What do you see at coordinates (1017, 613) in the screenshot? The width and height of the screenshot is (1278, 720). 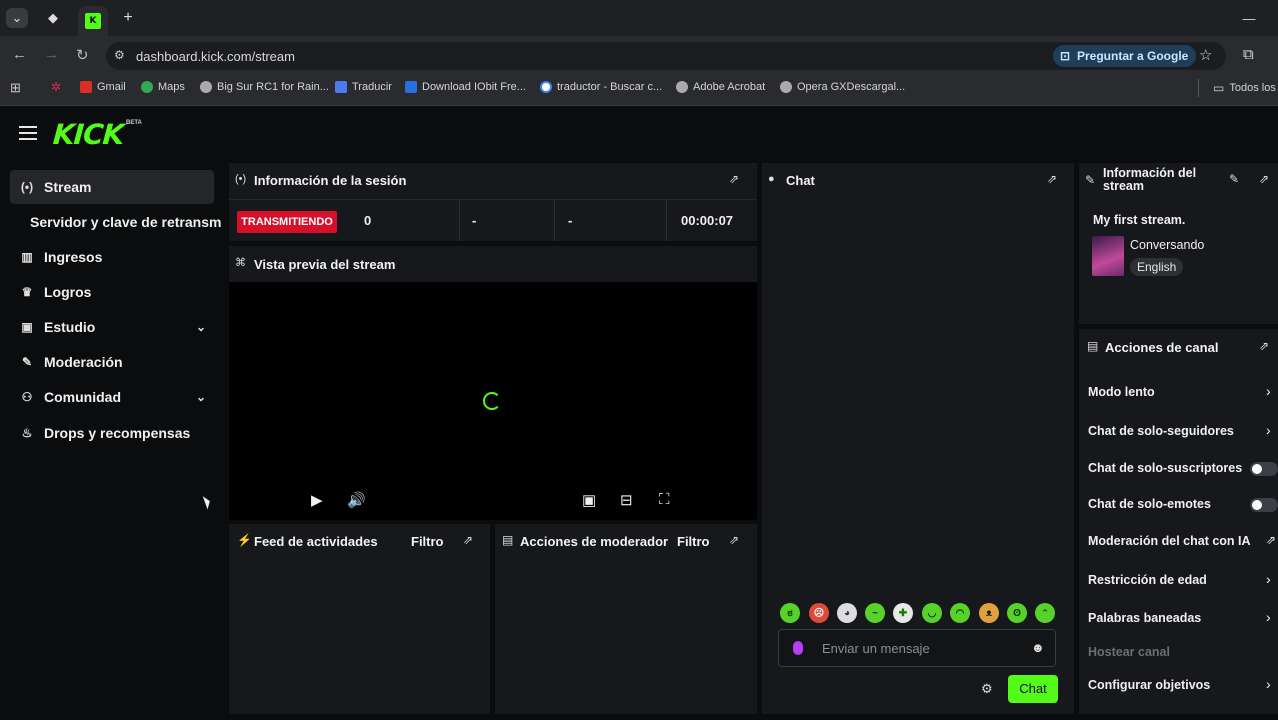 I see `emote-icon: ʘ` at bounding box center [1017, 613].